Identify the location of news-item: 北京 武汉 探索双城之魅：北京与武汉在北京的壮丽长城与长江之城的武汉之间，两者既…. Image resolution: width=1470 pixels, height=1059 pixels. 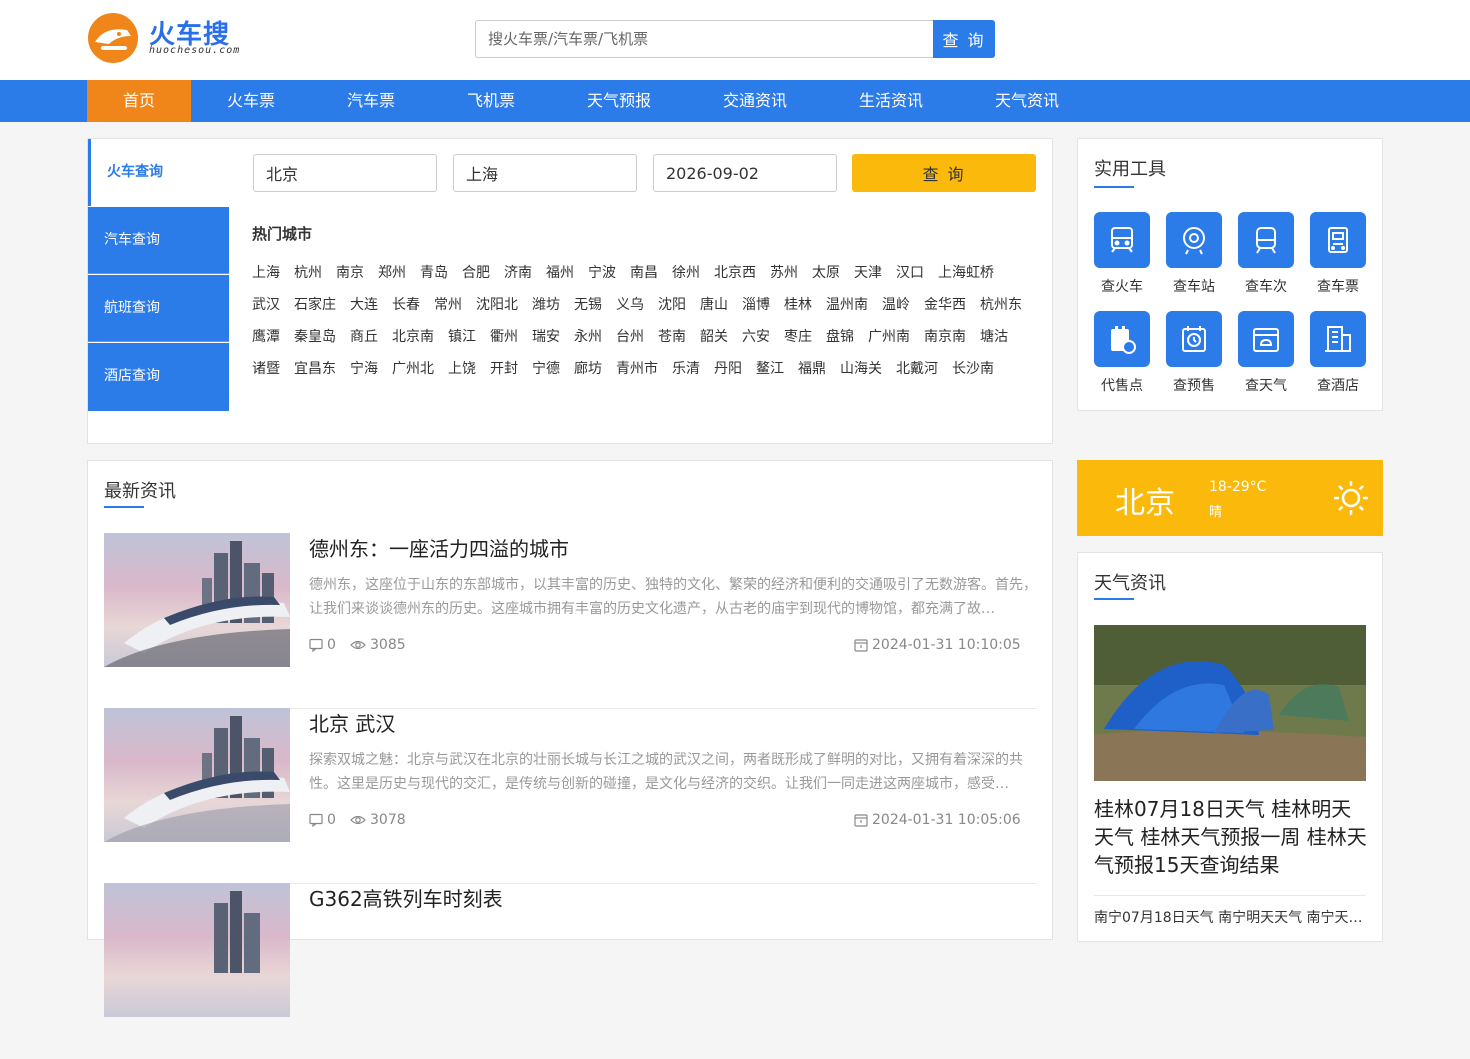
(570, 796).